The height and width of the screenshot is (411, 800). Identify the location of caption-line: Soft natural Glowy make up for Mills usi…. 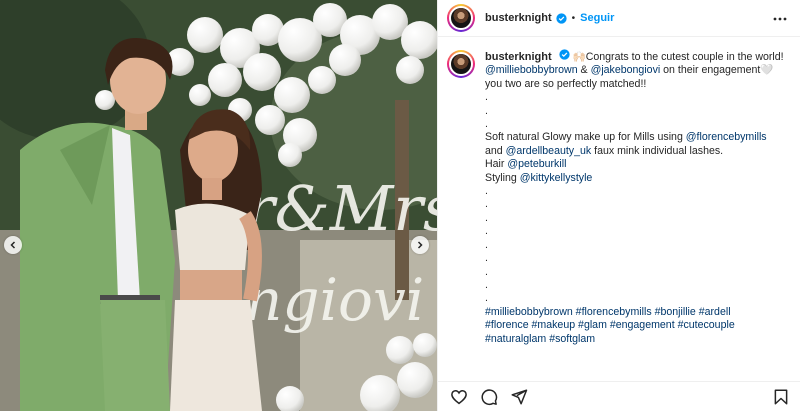
(636, 137).